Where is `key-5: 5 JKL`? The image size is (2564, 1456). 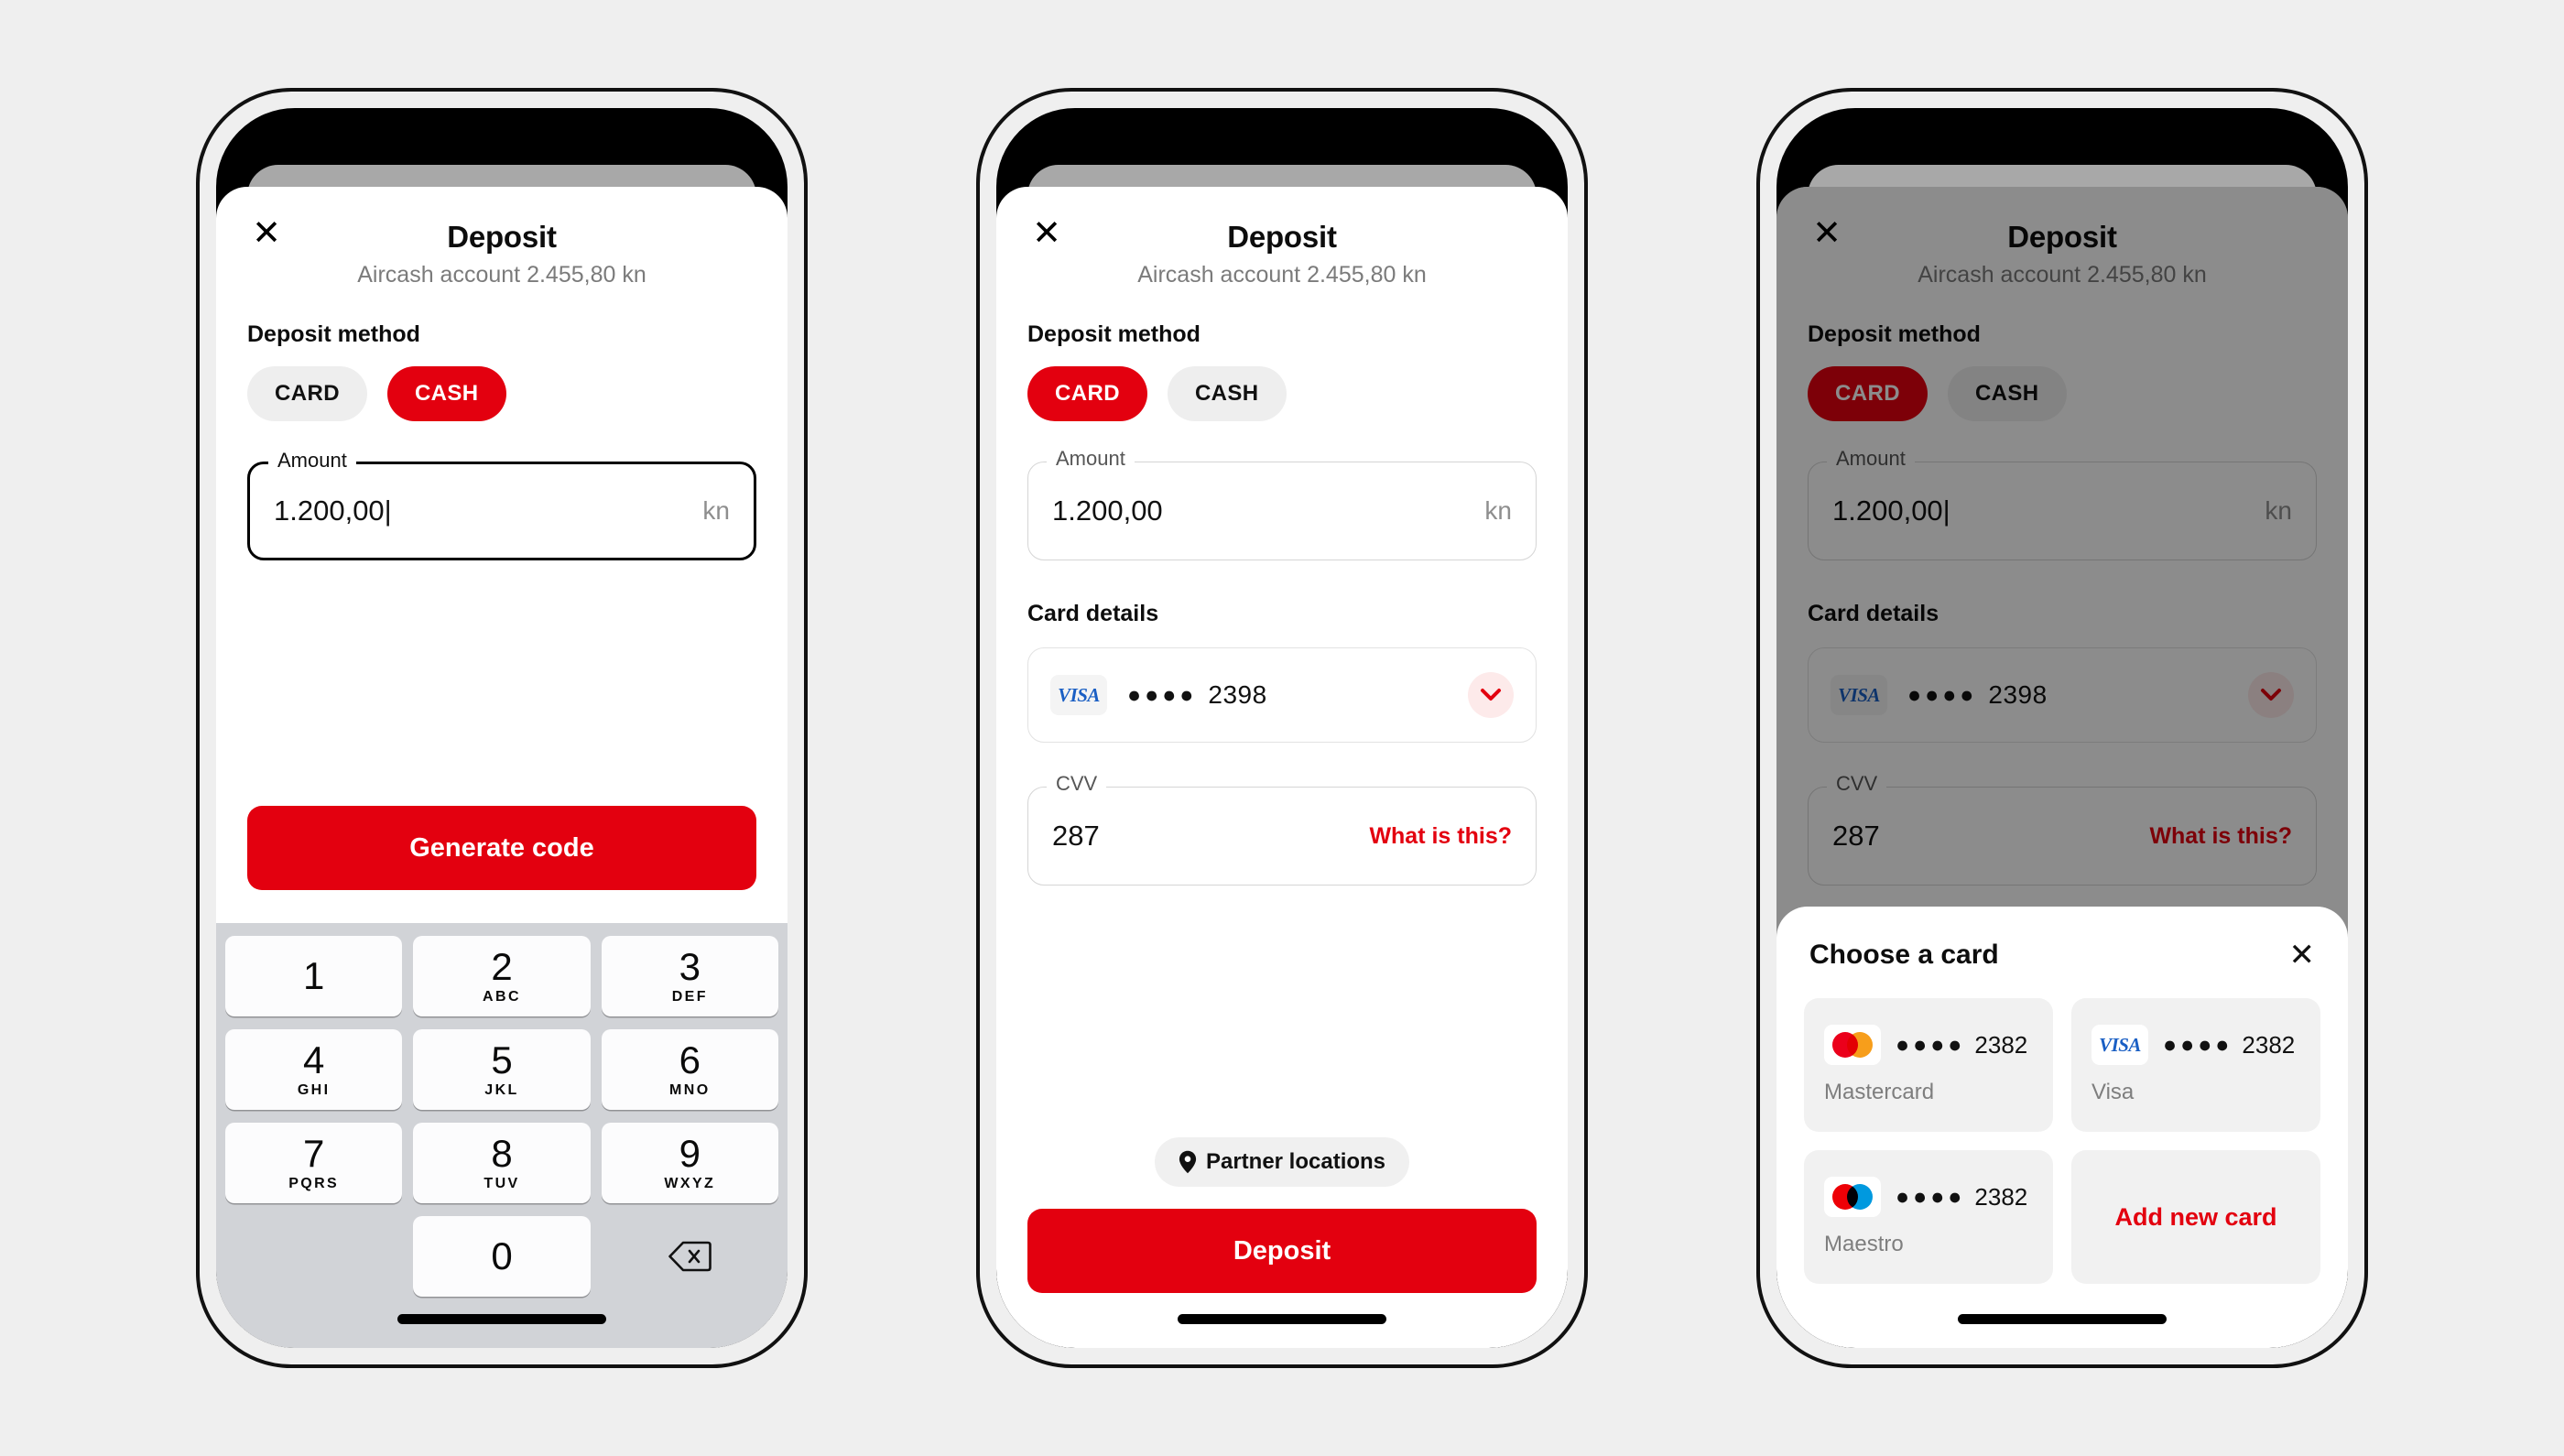 key-5: 5 JKL is located at coordinates (502, 1069).